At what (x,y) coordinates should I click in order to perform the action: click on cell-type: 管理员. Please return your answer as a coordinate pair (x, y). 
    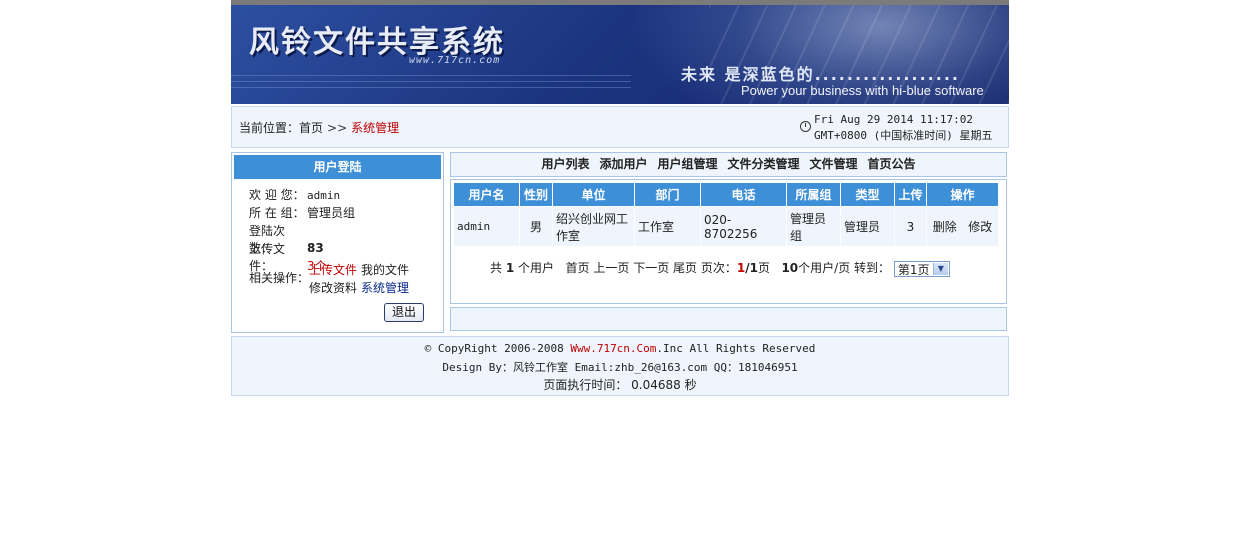
    Looking at the image, I should click on (867, 226).